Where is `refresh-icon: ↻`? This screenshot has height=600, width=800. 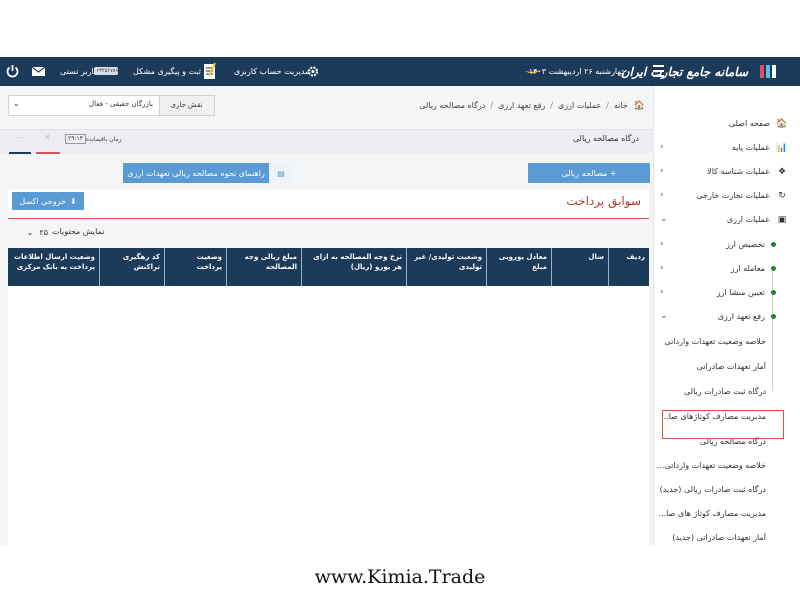 refresh-icon: ↻ is located at coordinates (782, 195).